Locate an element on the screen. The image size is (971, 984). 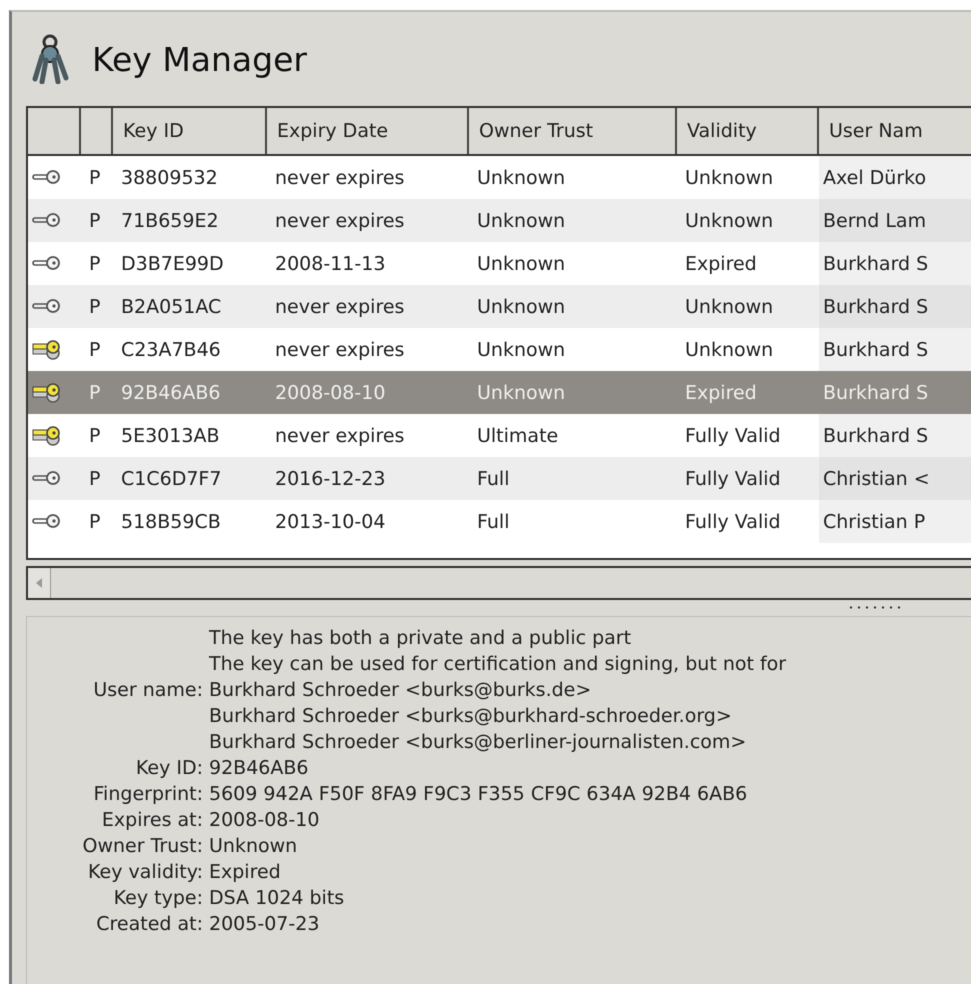
table-cell: Axel Dürko is located at coordinates (874, 177).